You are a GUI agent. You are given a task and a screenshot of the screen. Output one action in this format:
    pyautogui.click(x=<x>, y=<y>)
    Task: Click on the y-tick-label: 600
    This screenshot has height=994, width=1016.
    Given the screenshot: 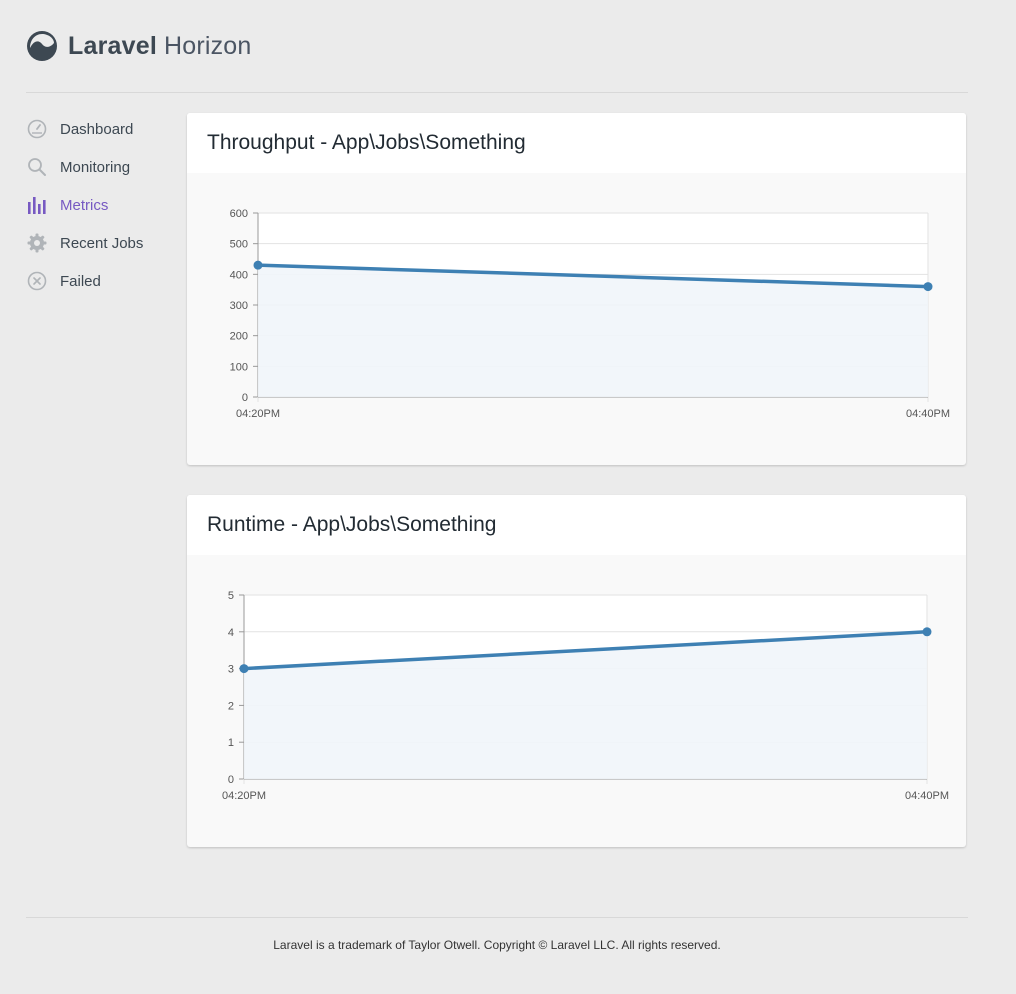 What is the action you would take?
    pyautogui.click(x=239, y=214)
    